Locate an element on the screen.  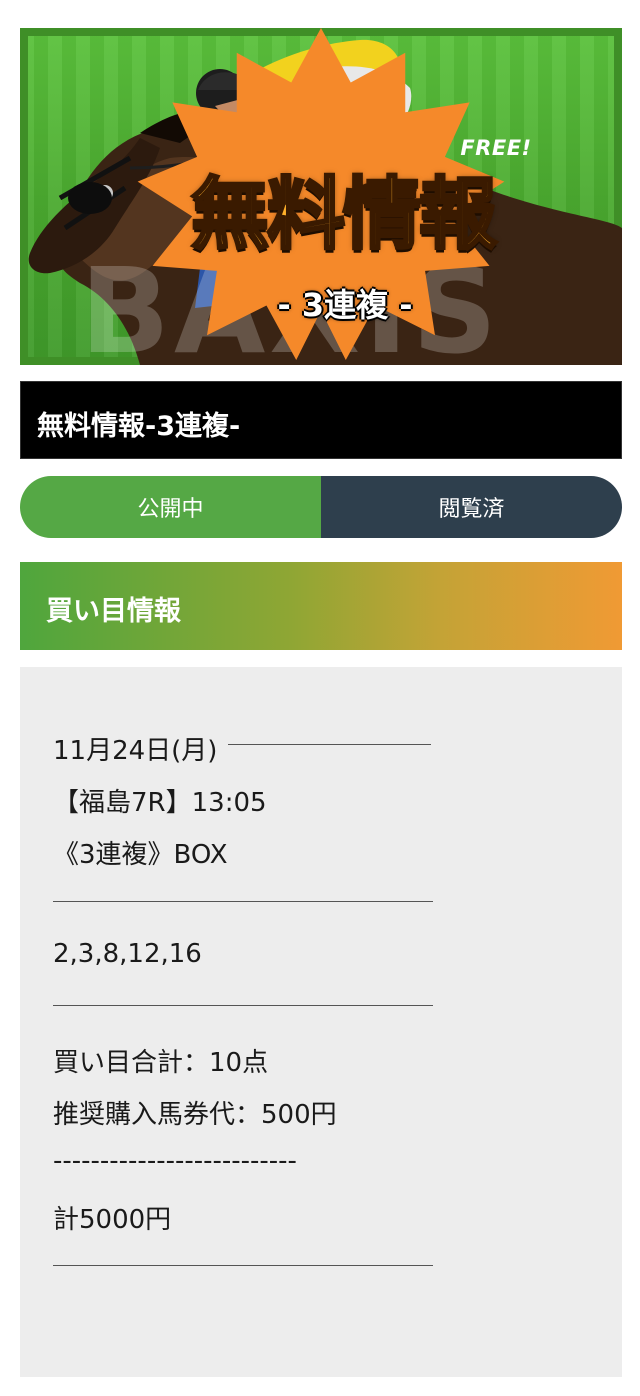
banner-title: 無料情報 is located at coordinates (343, 215).